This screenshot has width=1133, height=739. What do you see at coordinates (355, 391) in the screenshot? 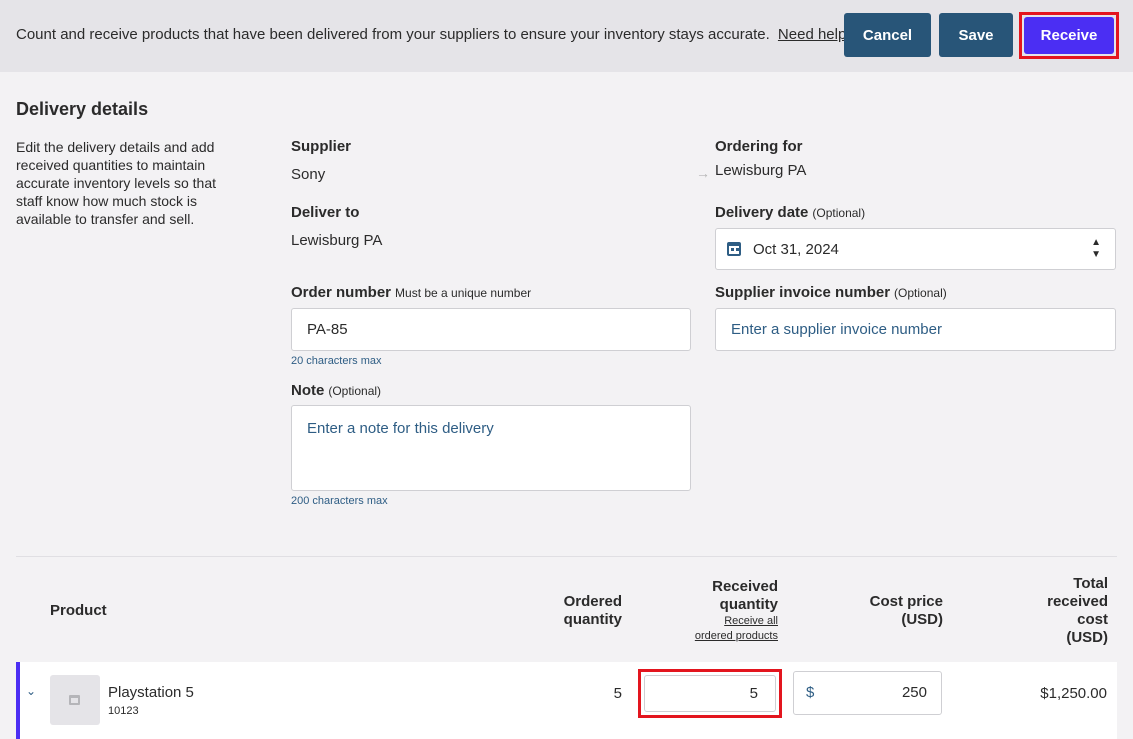
I see `note-hint: (Optional)` at bounding box center [355, 391].